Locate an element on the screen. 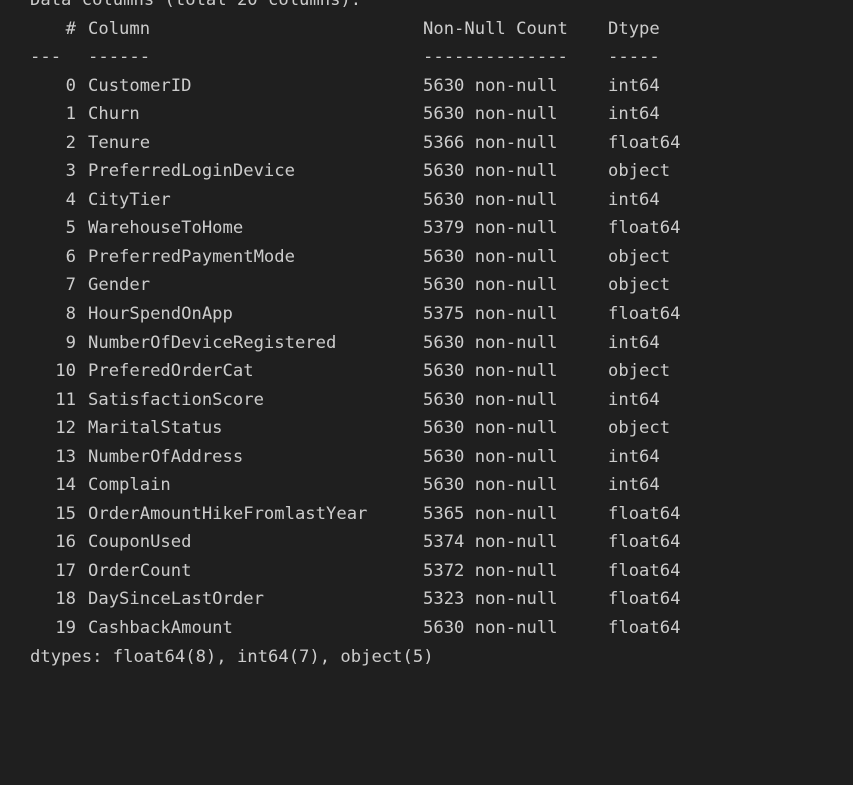 This screenshot has width=853, height=785. row-index: 13 is located at coordinates (65, 456).